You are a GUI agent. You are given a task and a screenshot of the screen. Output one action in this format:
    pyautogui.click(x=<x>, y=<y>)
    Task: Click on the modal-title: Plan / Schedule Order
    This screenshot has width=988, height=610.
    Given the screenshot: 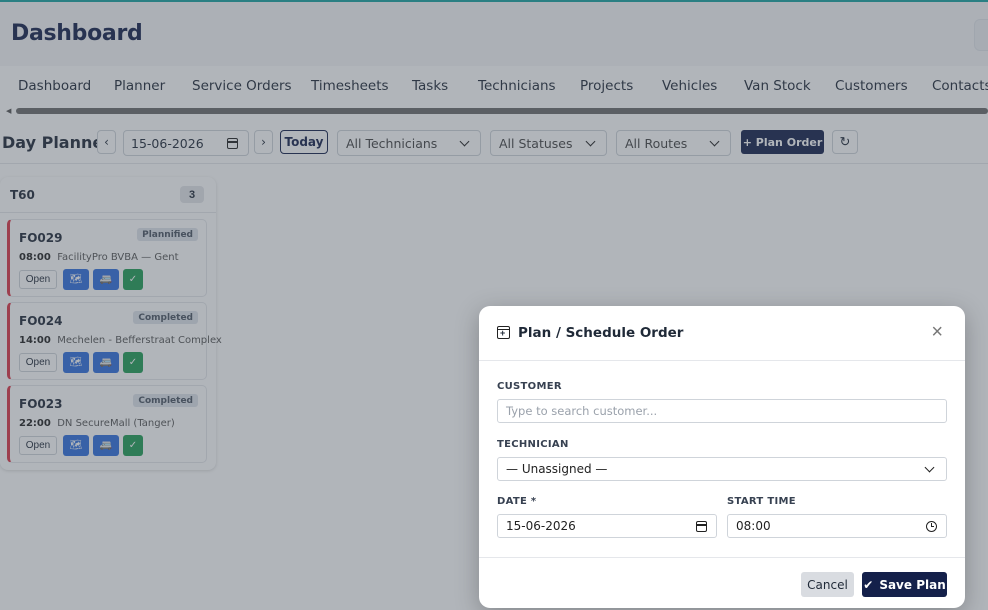 What is the action you would take?
    pyautogui.click(x=601, y=333)
    